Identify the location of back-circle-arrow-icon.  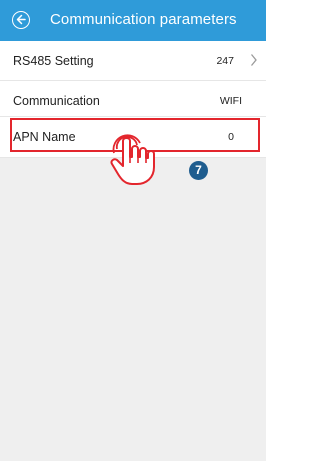
(21, 20).